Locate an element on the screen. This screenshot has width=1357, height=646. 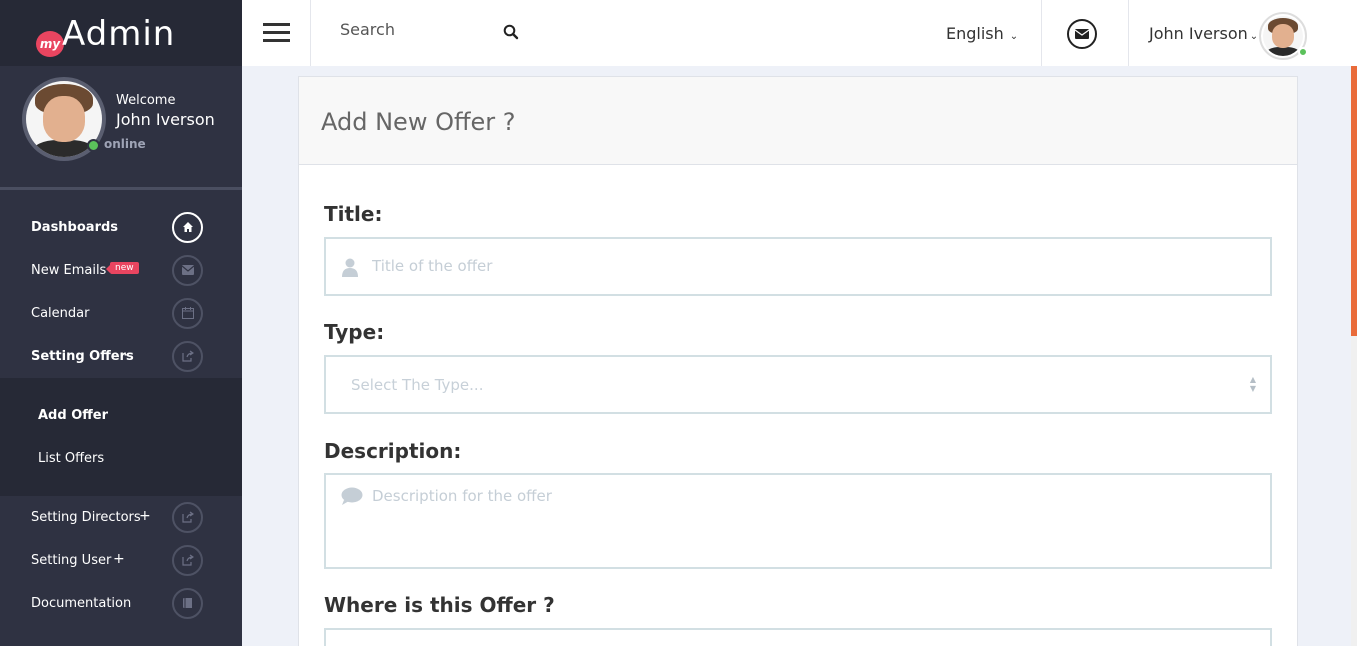
brand-logo: my Admin is located at coordinates (121, 33).